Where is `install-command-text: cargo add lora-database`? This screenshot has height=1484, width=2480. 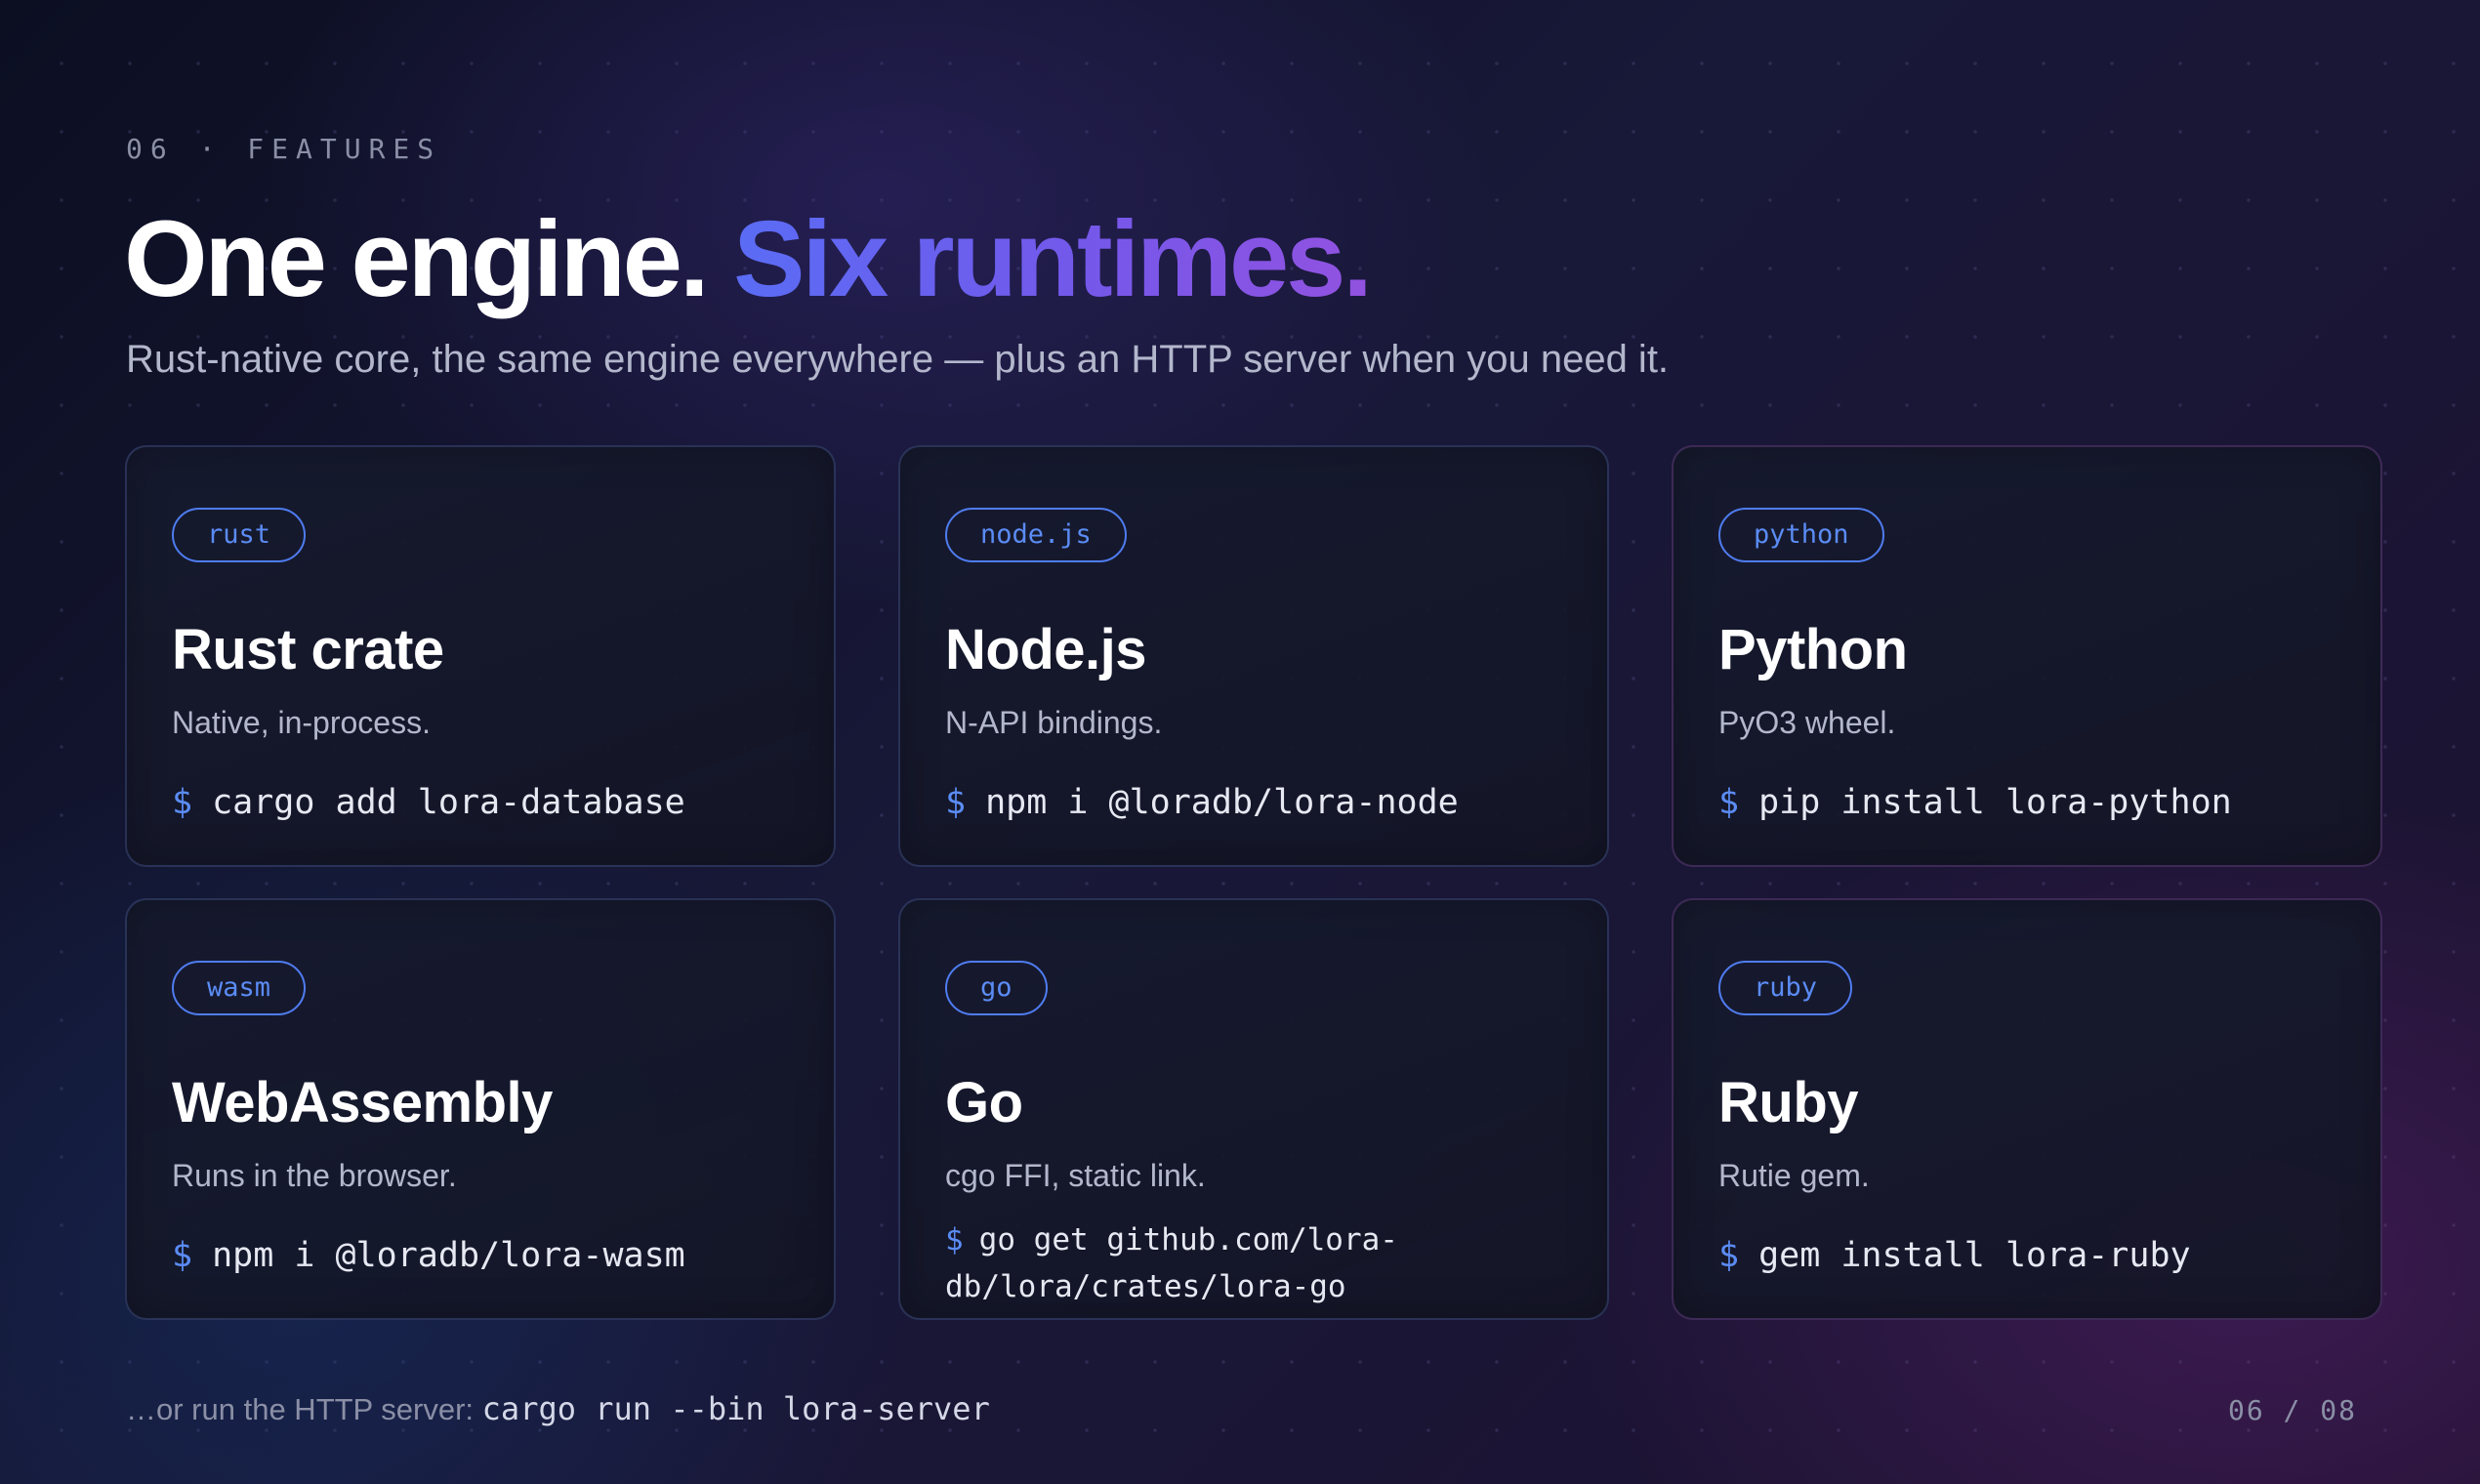 install-command-text: cargo add lora-database is located at coordinates (448, 803).